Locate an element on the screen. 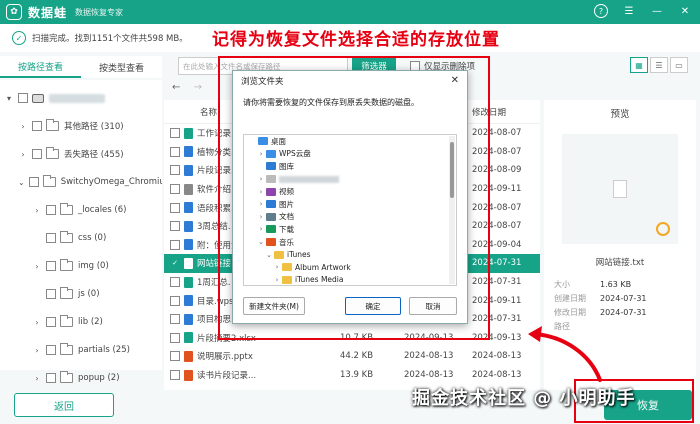 Image resolution: width=700 pixels, height=424 pixels. tree-item: ⌄ SwitchyOmega_Chromium is located at coordinates (81, 182).